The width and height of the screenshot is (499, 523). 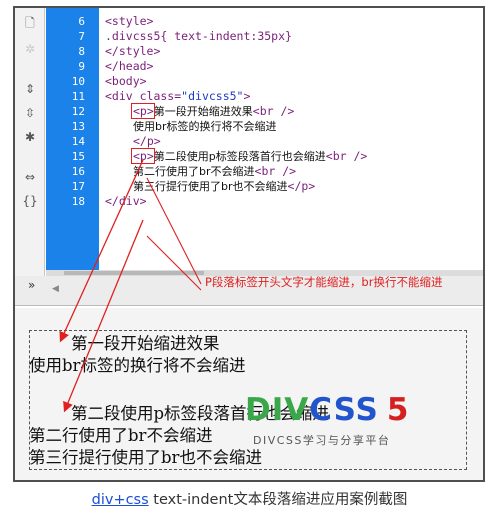 I want to click on figure-caption: div+css text-indent文本段落缩进应用案例截图, so click(x=249, y=498).